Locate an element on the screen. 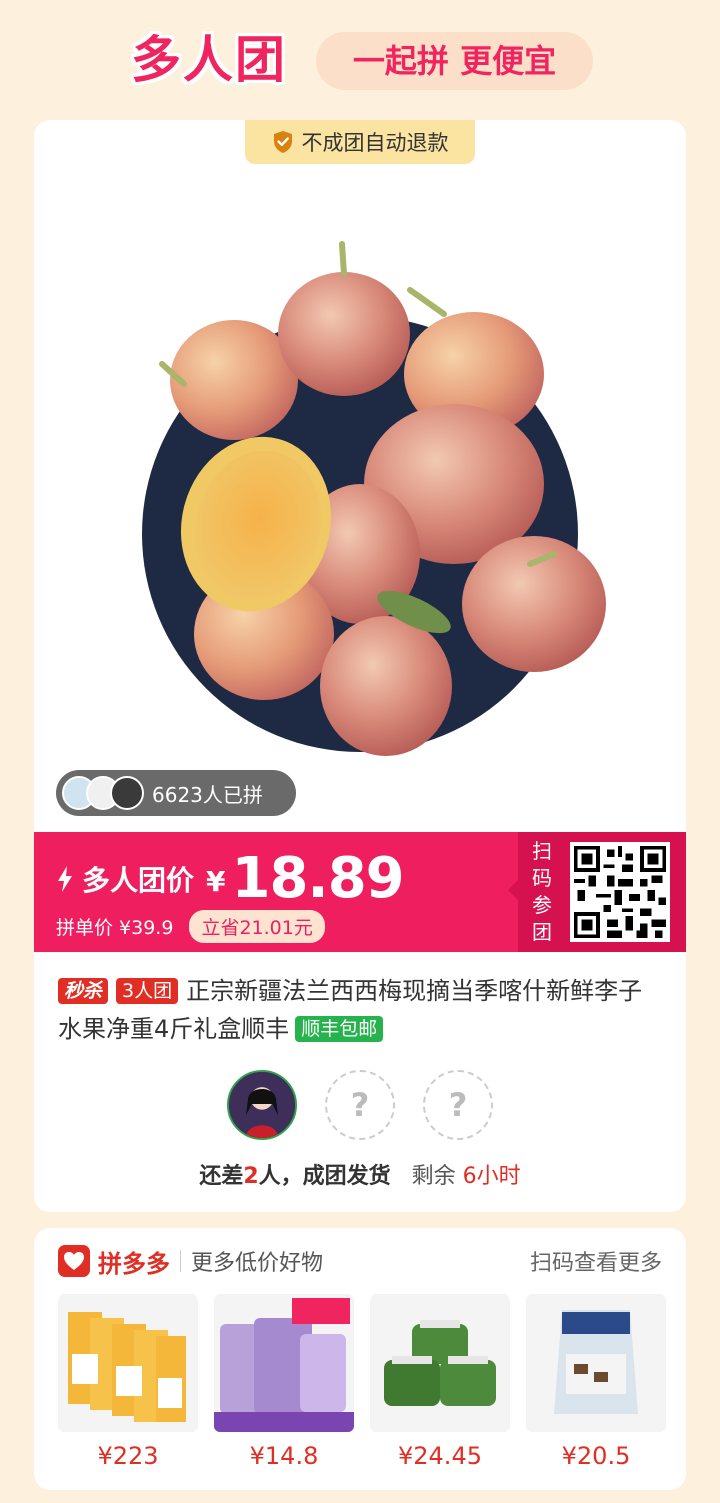 Image resolution: width=720 pixels, height=1503 pixels. refund-text: 不成团自动退款 is located at coordinates (375, 143).